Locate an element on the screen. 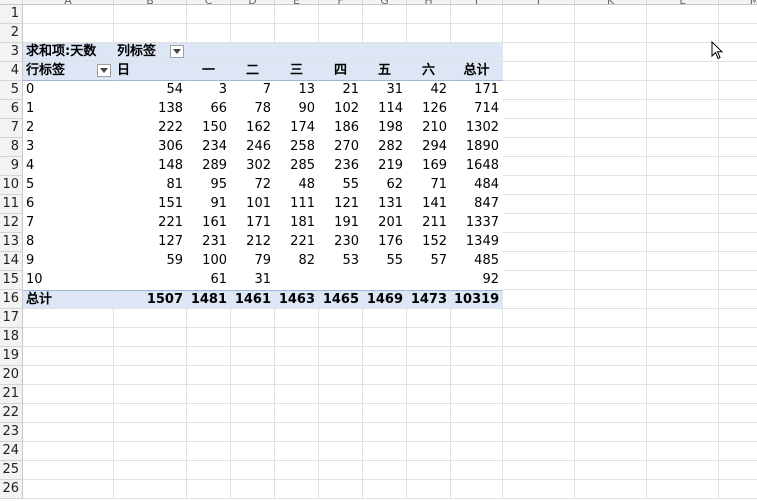 The image size is (757, 501). pivot-value: 3 is located at coordinates (209, 90).